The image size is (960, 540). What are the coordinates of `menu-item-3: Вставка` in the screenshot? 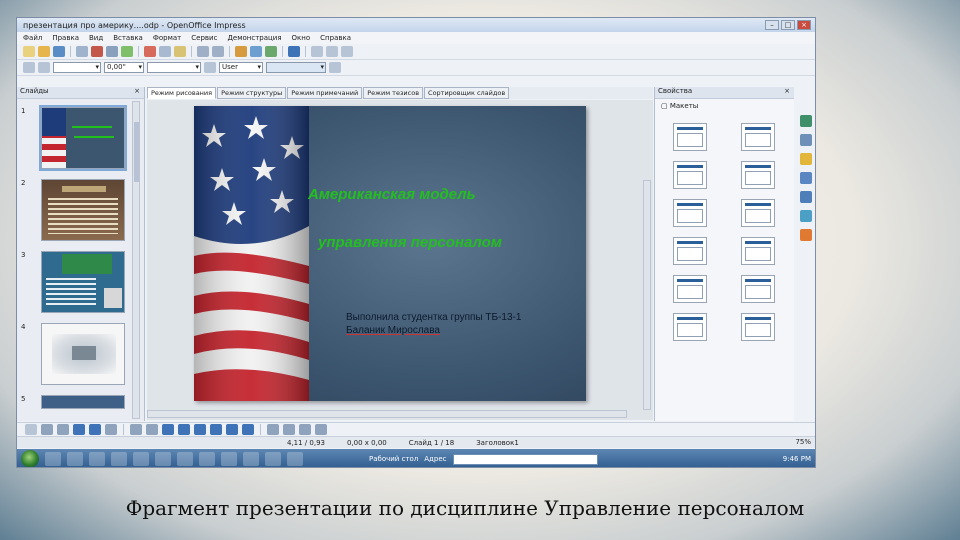 It's located at (128, 38).